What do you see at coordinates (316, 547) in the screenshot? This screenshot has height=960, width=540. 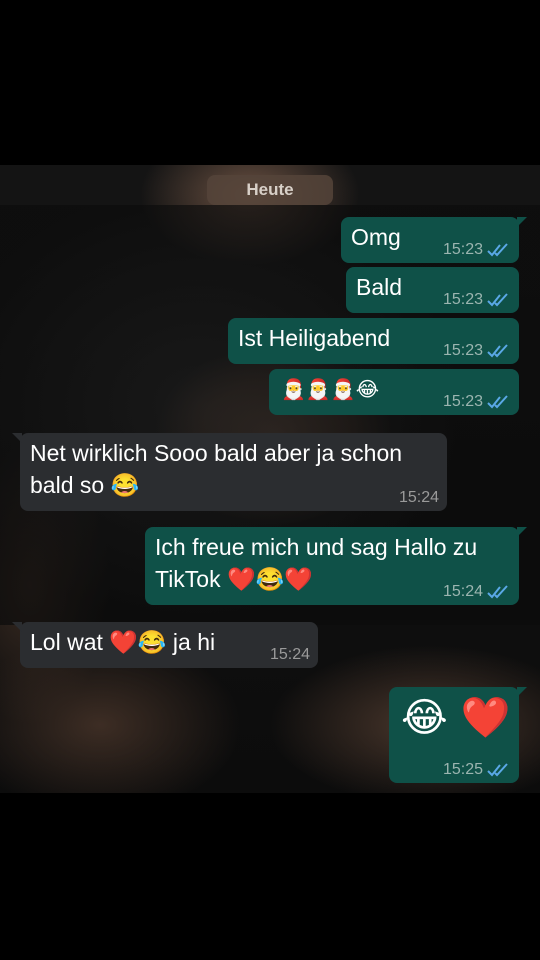 I see `message-text-line: Ich freue mich und sag Hallo zu` at bounding box center [316, 547].